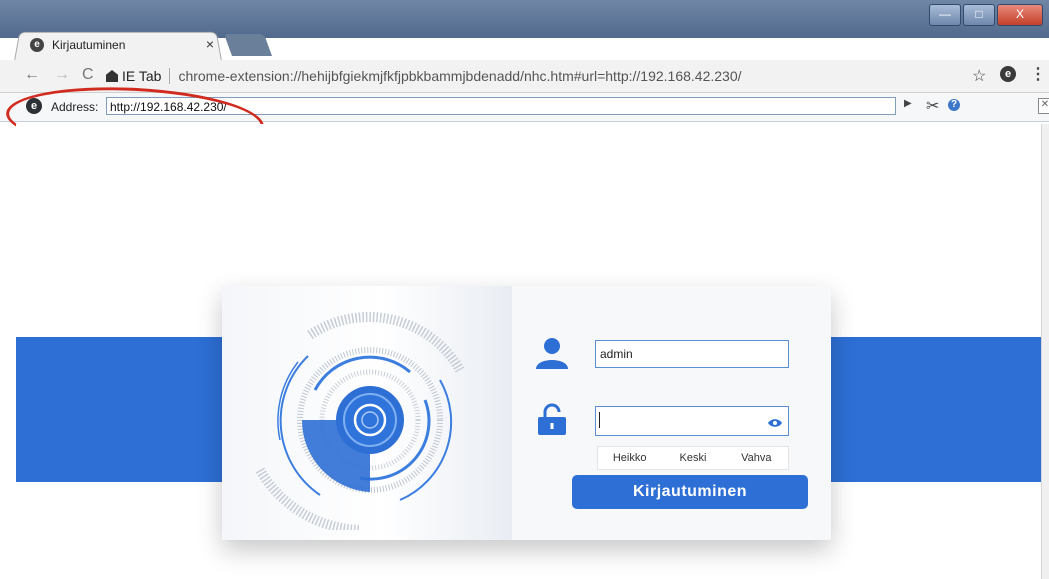 This screenshot has width=1049, height=579. What do you see at coordinates (954, 105) in the screenshot?
I see `help-icon: ?` at bounding box center [954, 105].